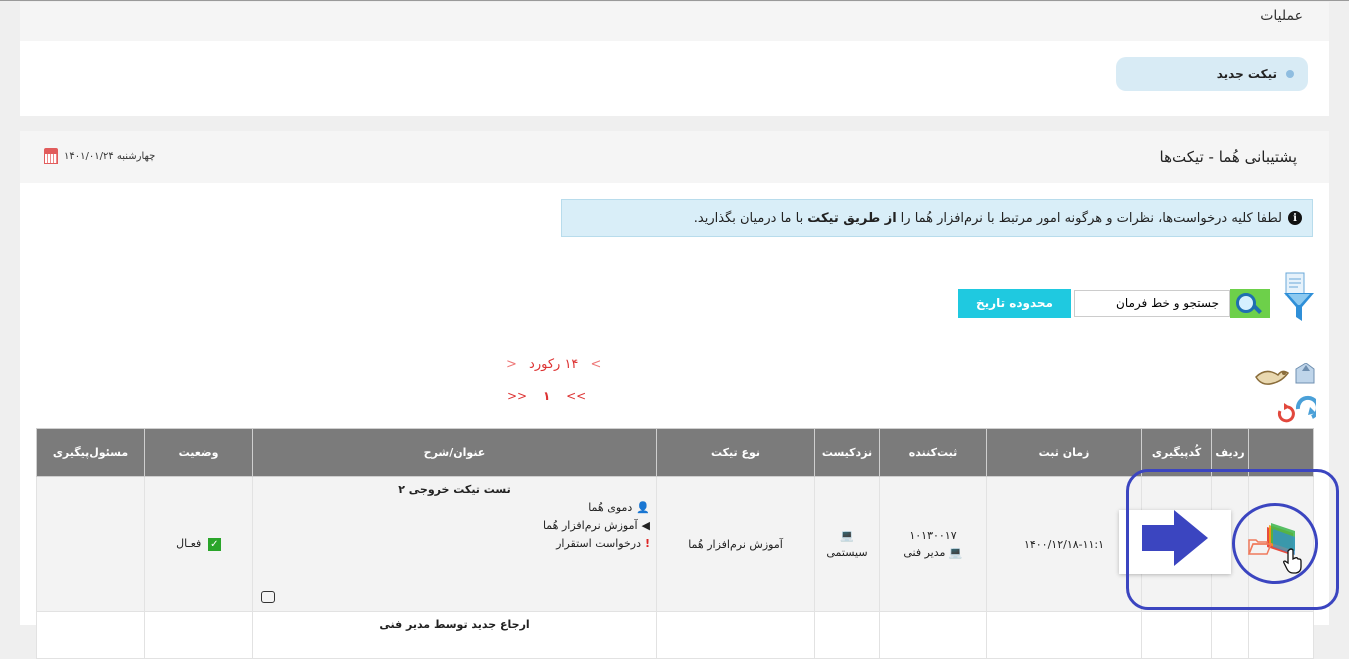 Image resolution: width=1349 pixels, height=659 pixels. I want to click on pointer-icon: ◀, so click(645, 525).